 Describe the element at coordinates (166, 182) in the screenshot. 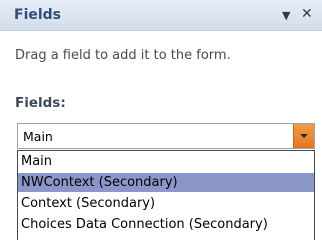

I see `dropdown-option-nwcontext: NWContext (Secondary)` at that location.